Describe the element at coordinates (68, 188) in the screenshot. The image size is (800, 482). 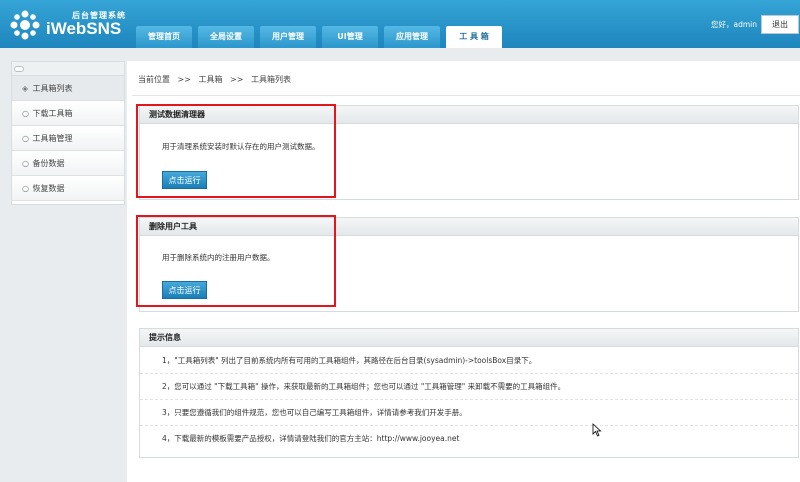
I see `sidebar-item-restore-data: ○ 恢复数据` at that location.